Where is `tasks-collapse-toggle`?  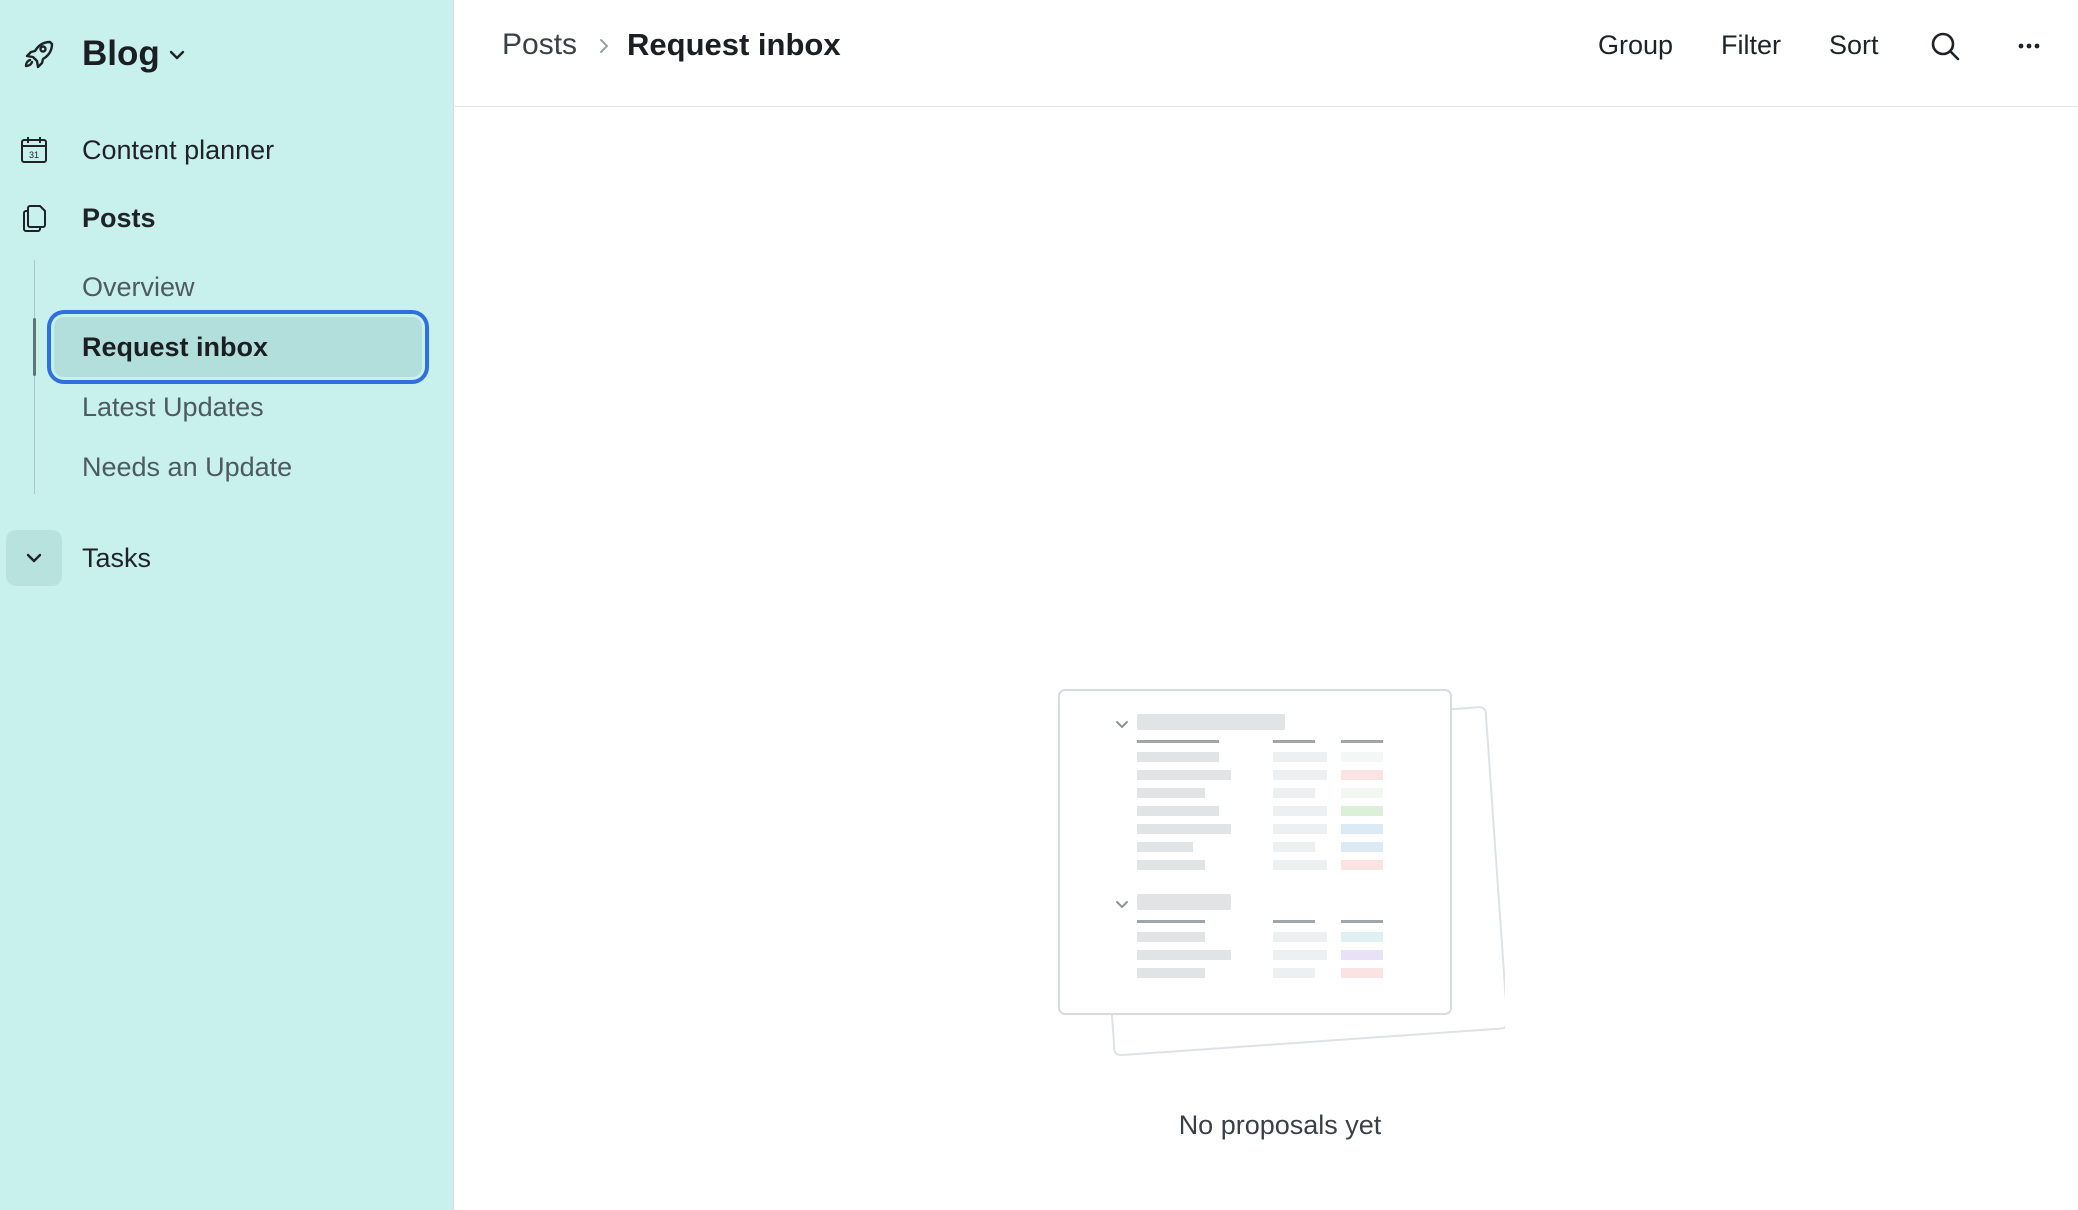 tasks-collapse-toggle is located at coordinates (34, 558).